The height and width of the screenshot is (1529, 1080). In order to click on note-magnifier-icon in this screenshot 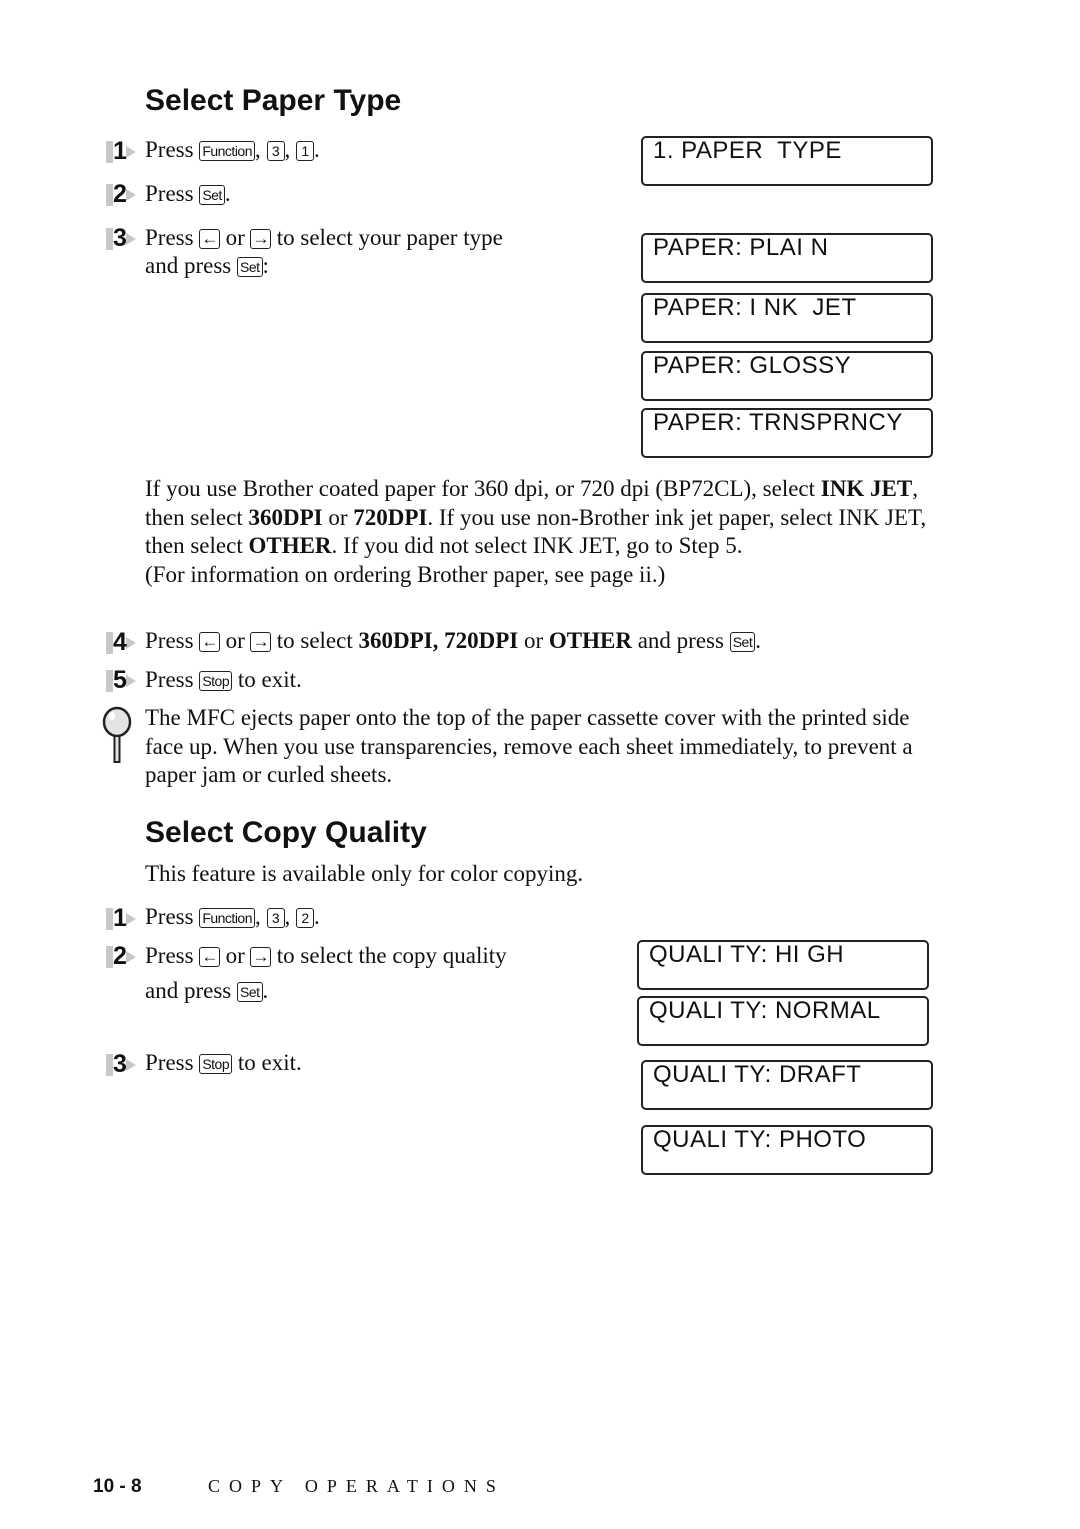, I will do `click(117, 735)`.